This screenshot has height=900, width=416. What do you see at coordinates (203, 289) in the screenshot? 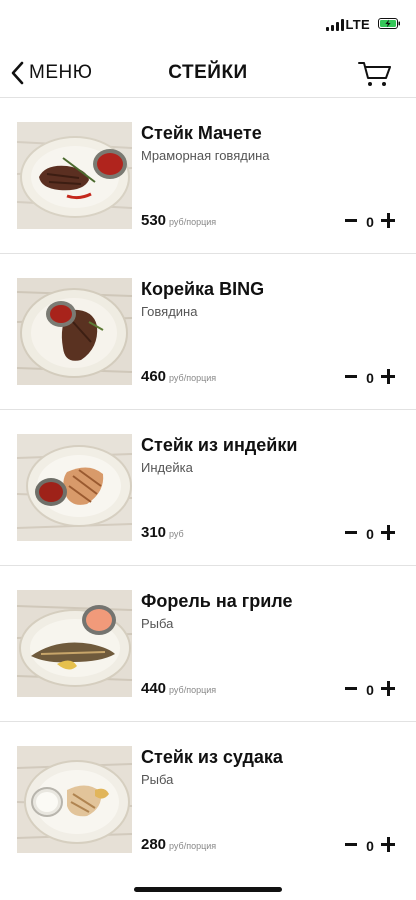
I see `dish-name: Корейка BING` at bounding box center [203, 289].